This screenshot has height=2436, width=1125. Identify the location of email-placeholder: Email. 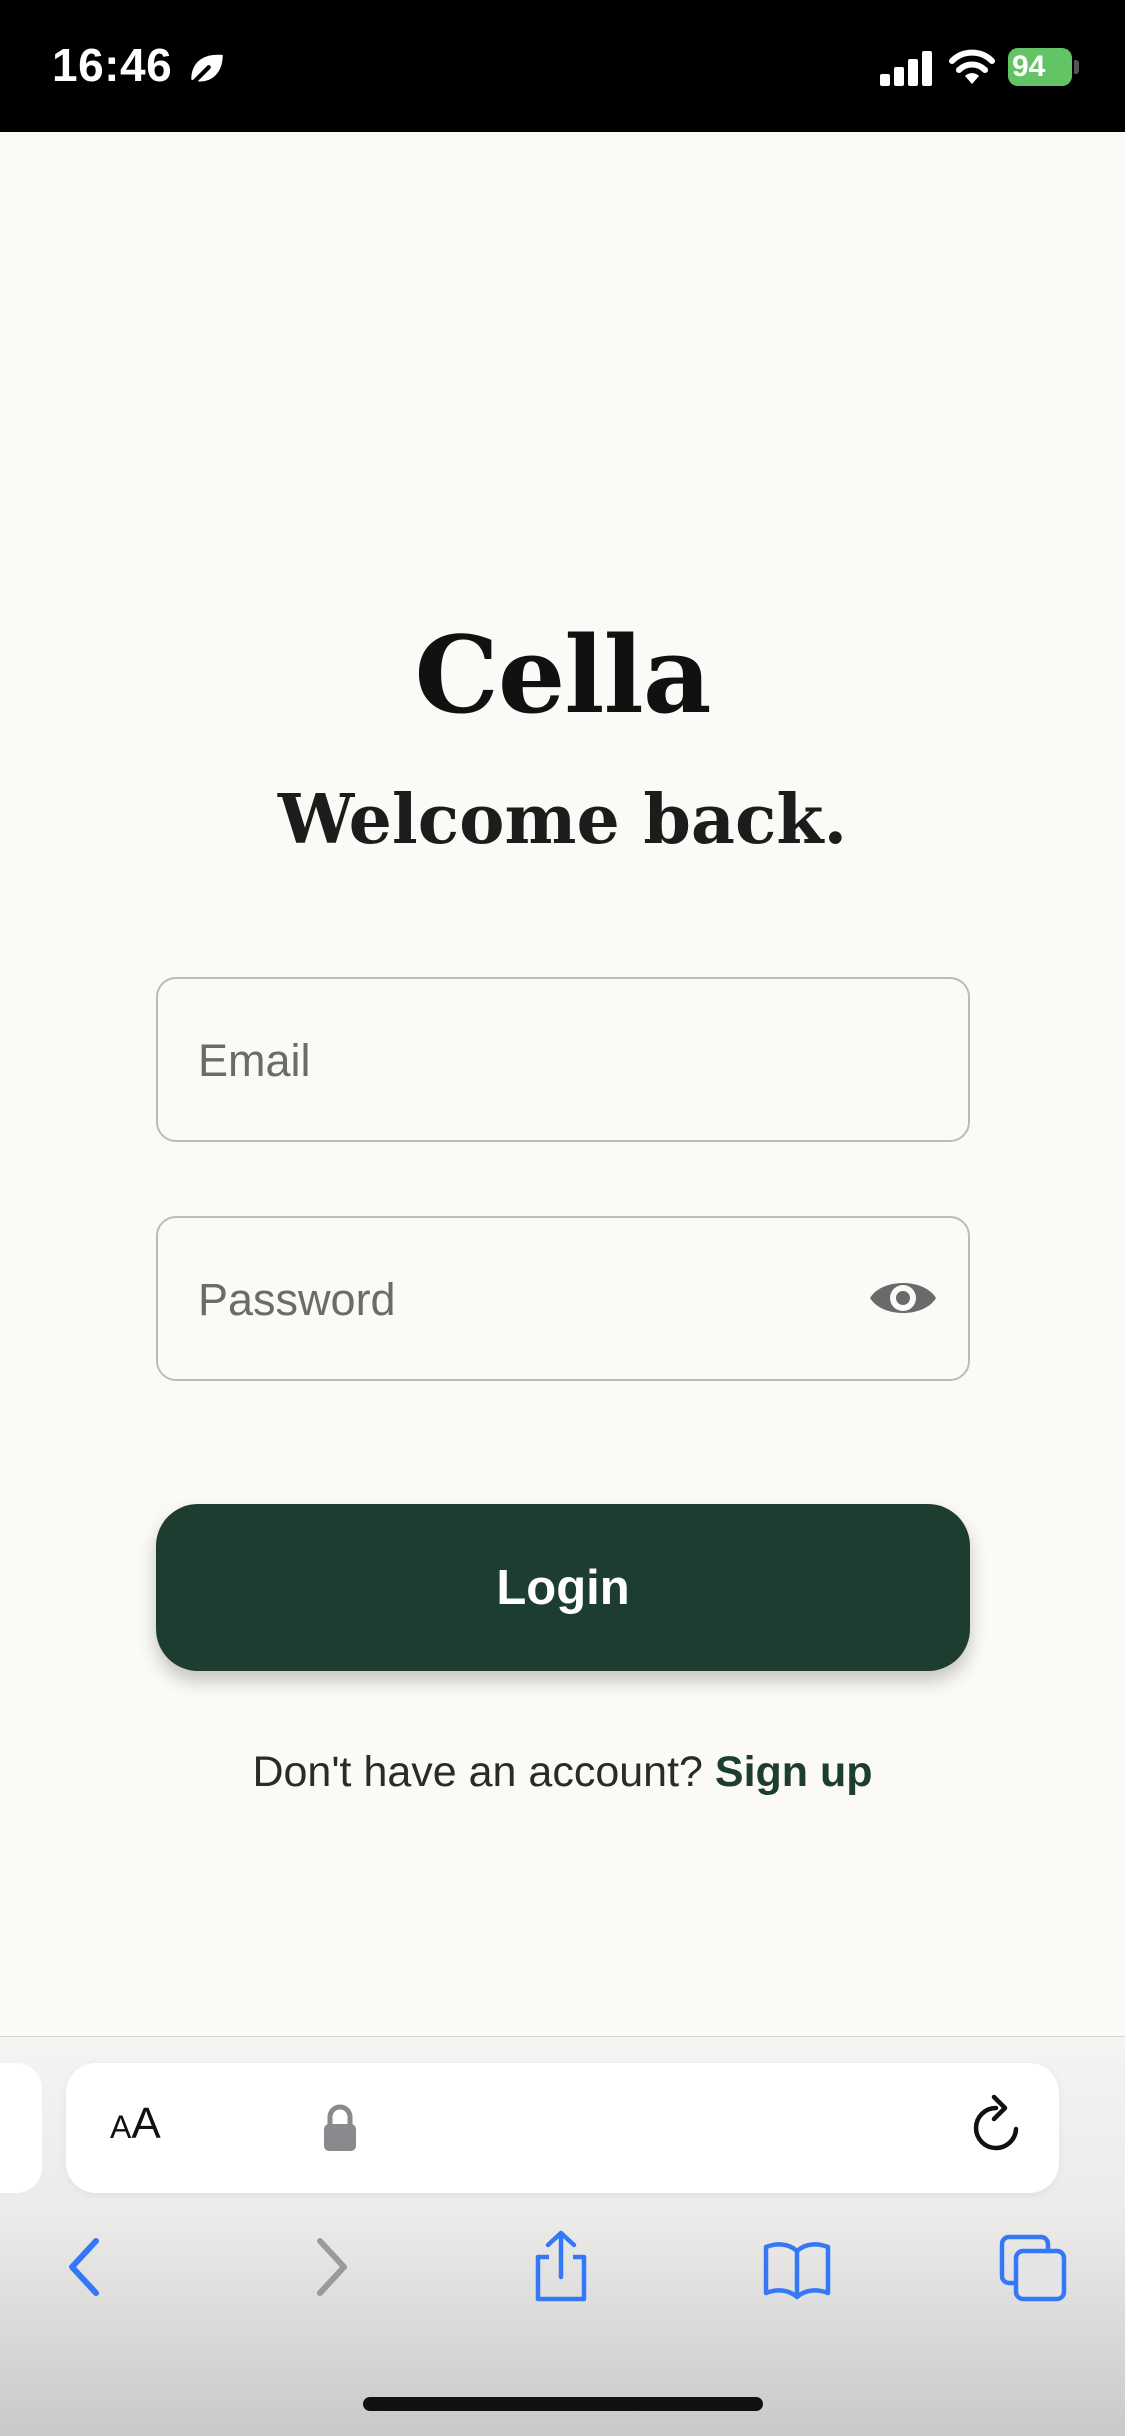
(254, 1060).